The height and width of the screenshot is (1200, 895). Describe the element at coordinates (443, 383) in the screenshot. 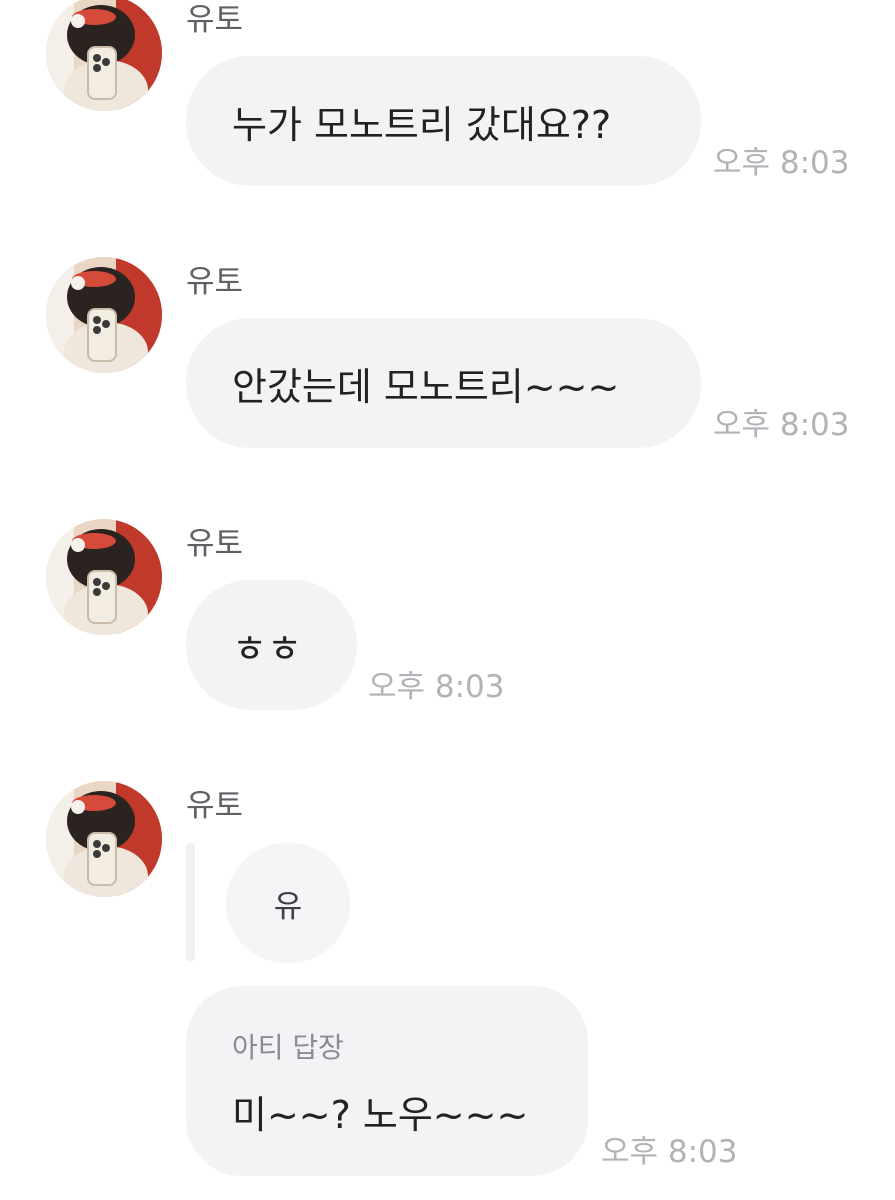

I see `message-bubble: 안갔는데 모노트리~~~` at that location.